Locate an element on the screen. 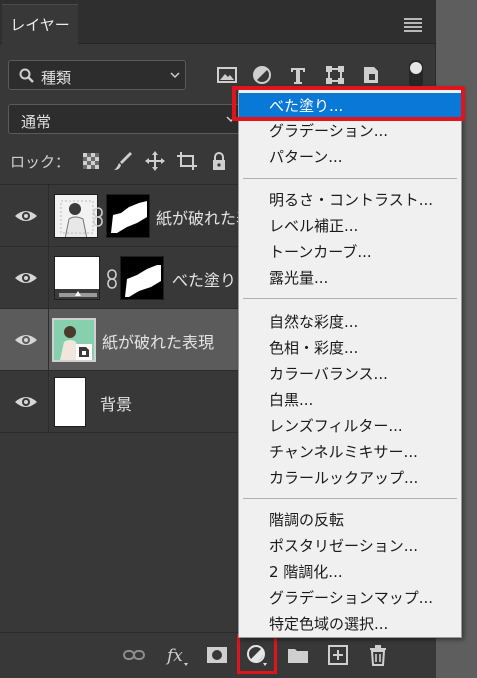  panel-menu-icon is located at coordinates (413, 25).